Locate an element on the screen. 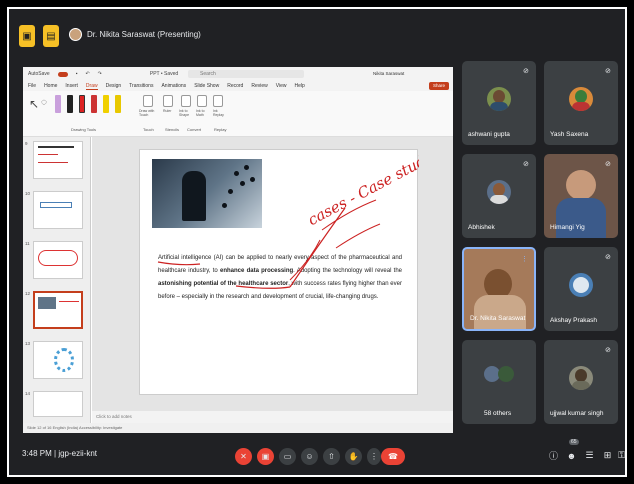  draw-with-touch-button is located at coordinates (148, 101).